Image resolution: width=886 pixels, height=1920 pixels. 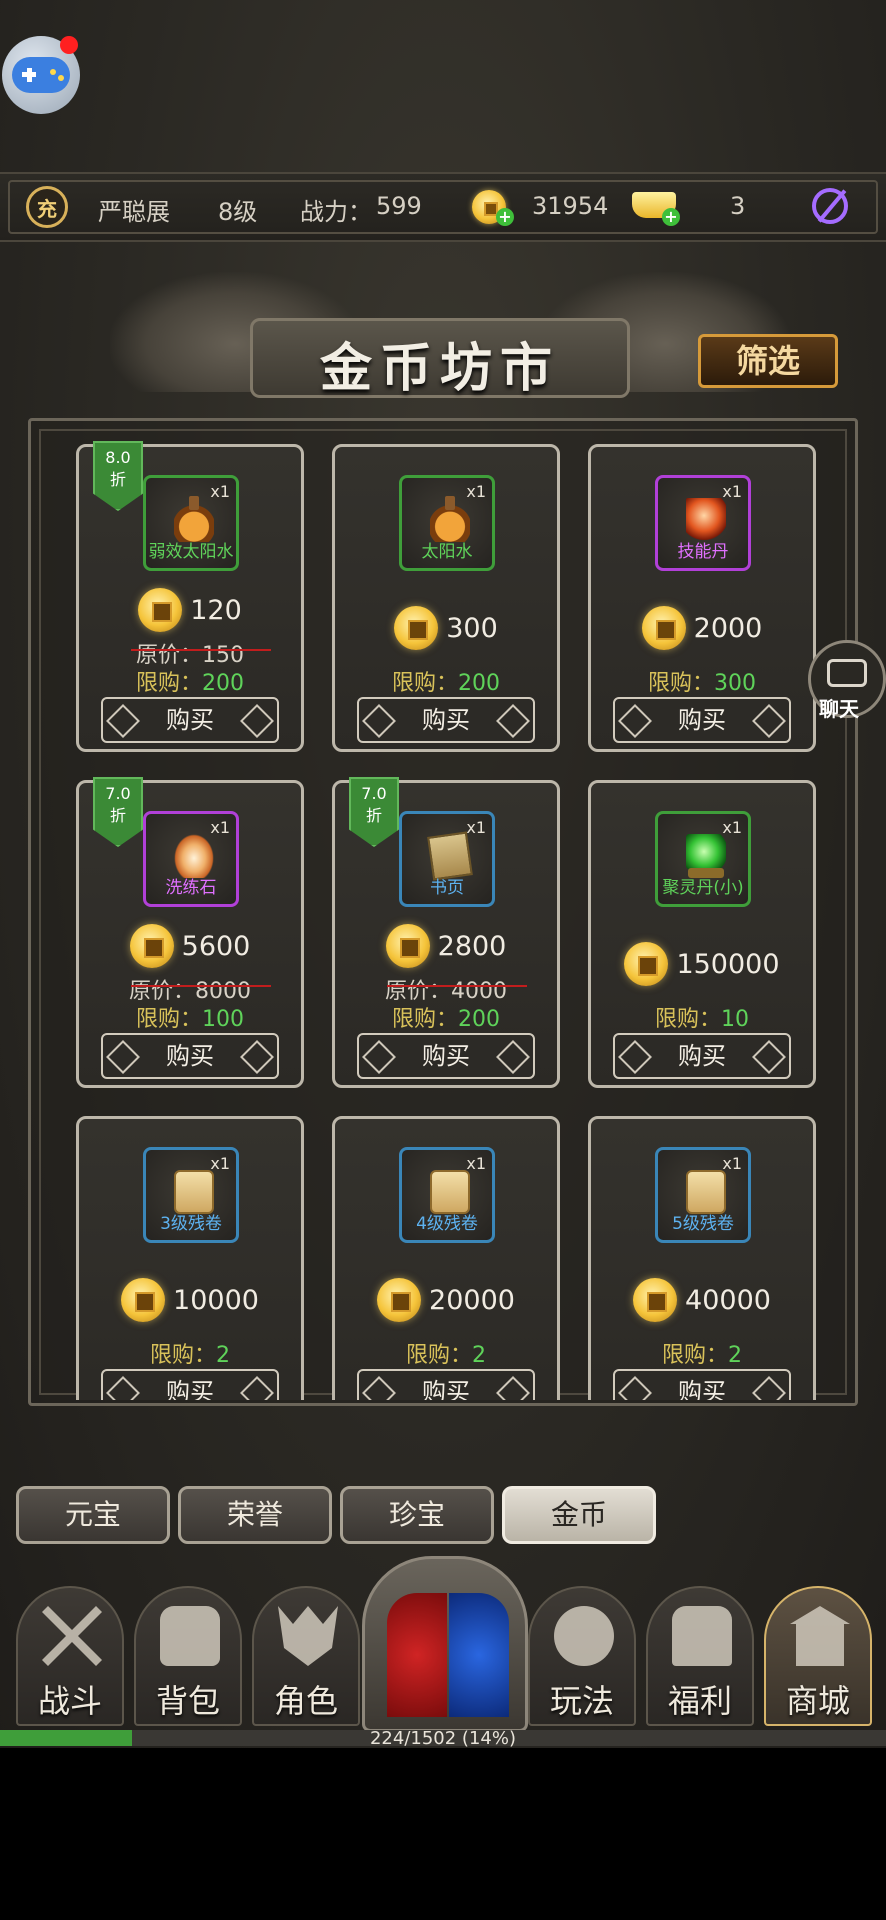 What do you see at coordinates (768, 361) in the screenshot?
I see `filter-button: 筛选` at bounding box center [768, 361].